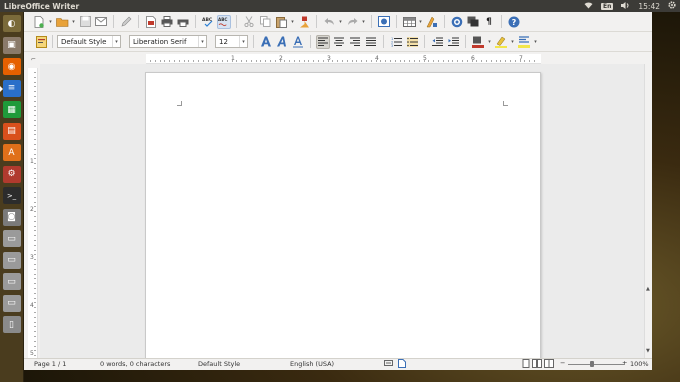  Describe the element at coordinates (11, 131) in the screenshot. I see `impress-icon: ▤` at that location.